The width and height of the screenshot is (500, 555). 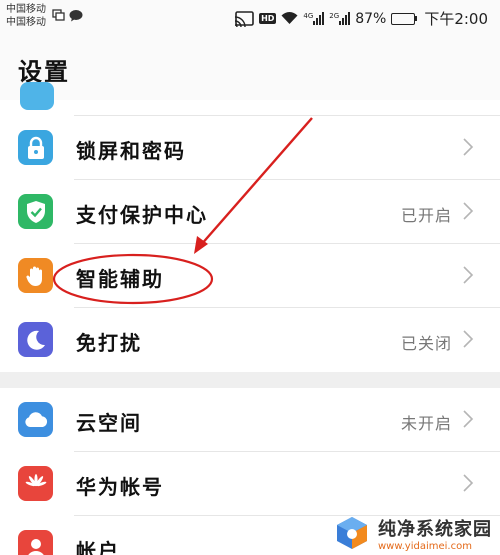 What do you see at coordinates (35, 147) in the screenshot?
I see `lock-icon` at bounding box center [35, 147].